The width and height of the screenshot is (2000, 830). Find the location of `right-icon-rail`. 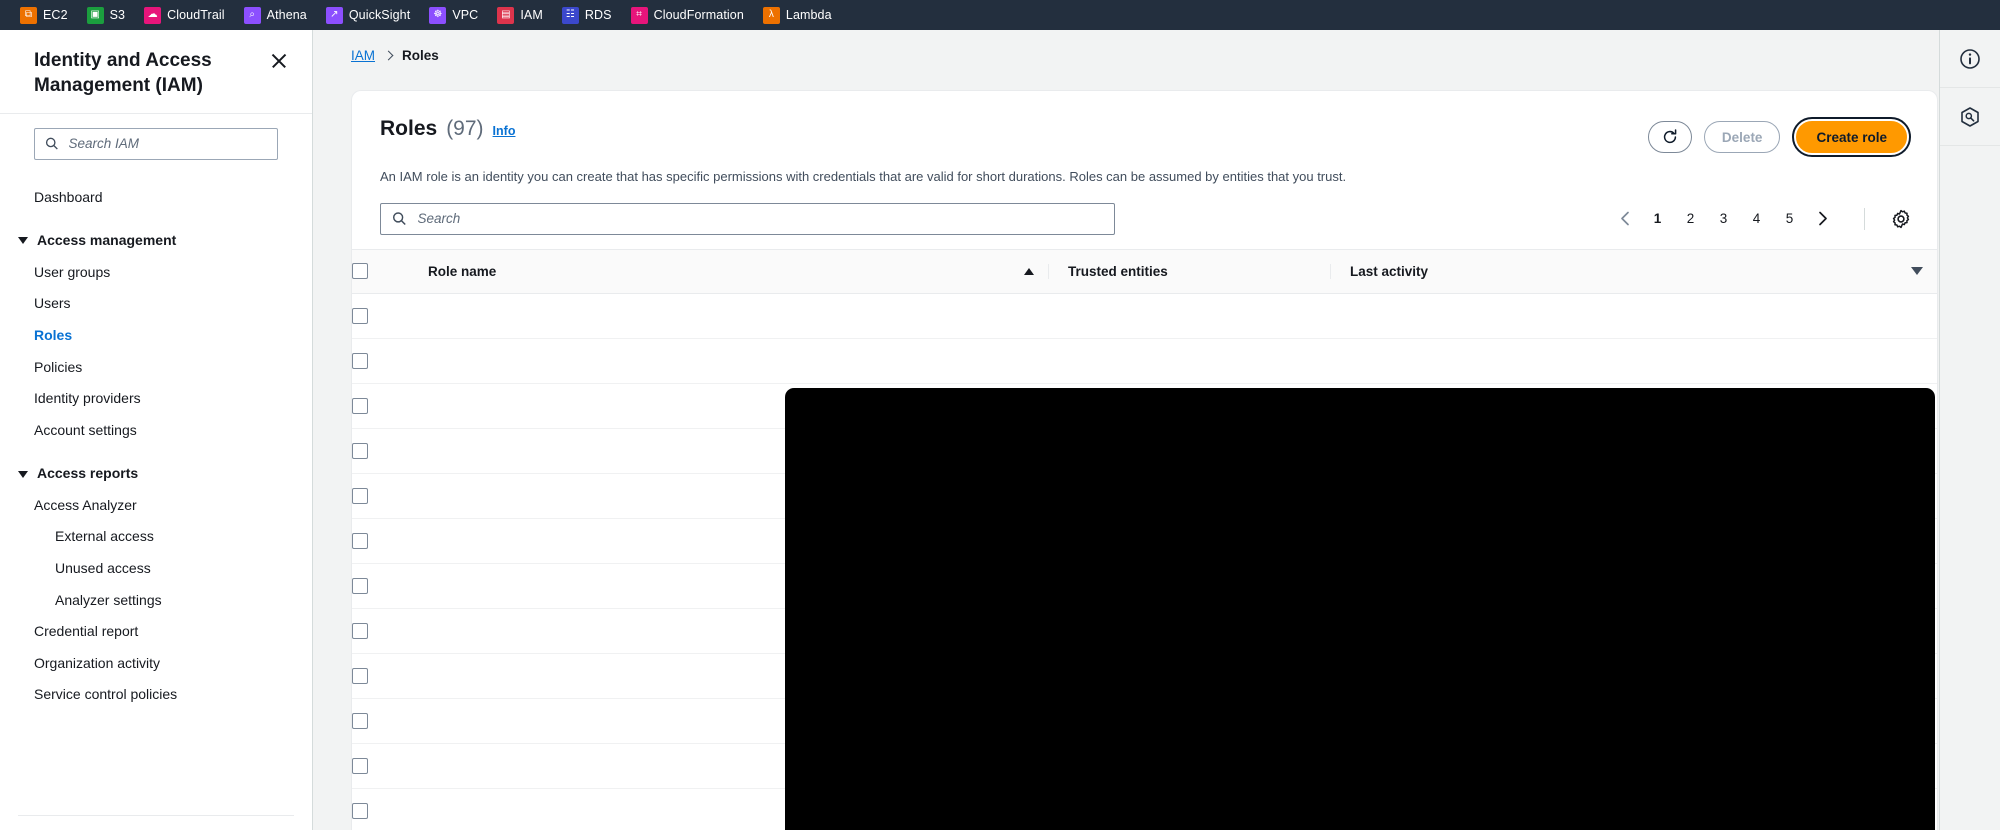

right-icon-rail is located at coordinates (1969, 430).